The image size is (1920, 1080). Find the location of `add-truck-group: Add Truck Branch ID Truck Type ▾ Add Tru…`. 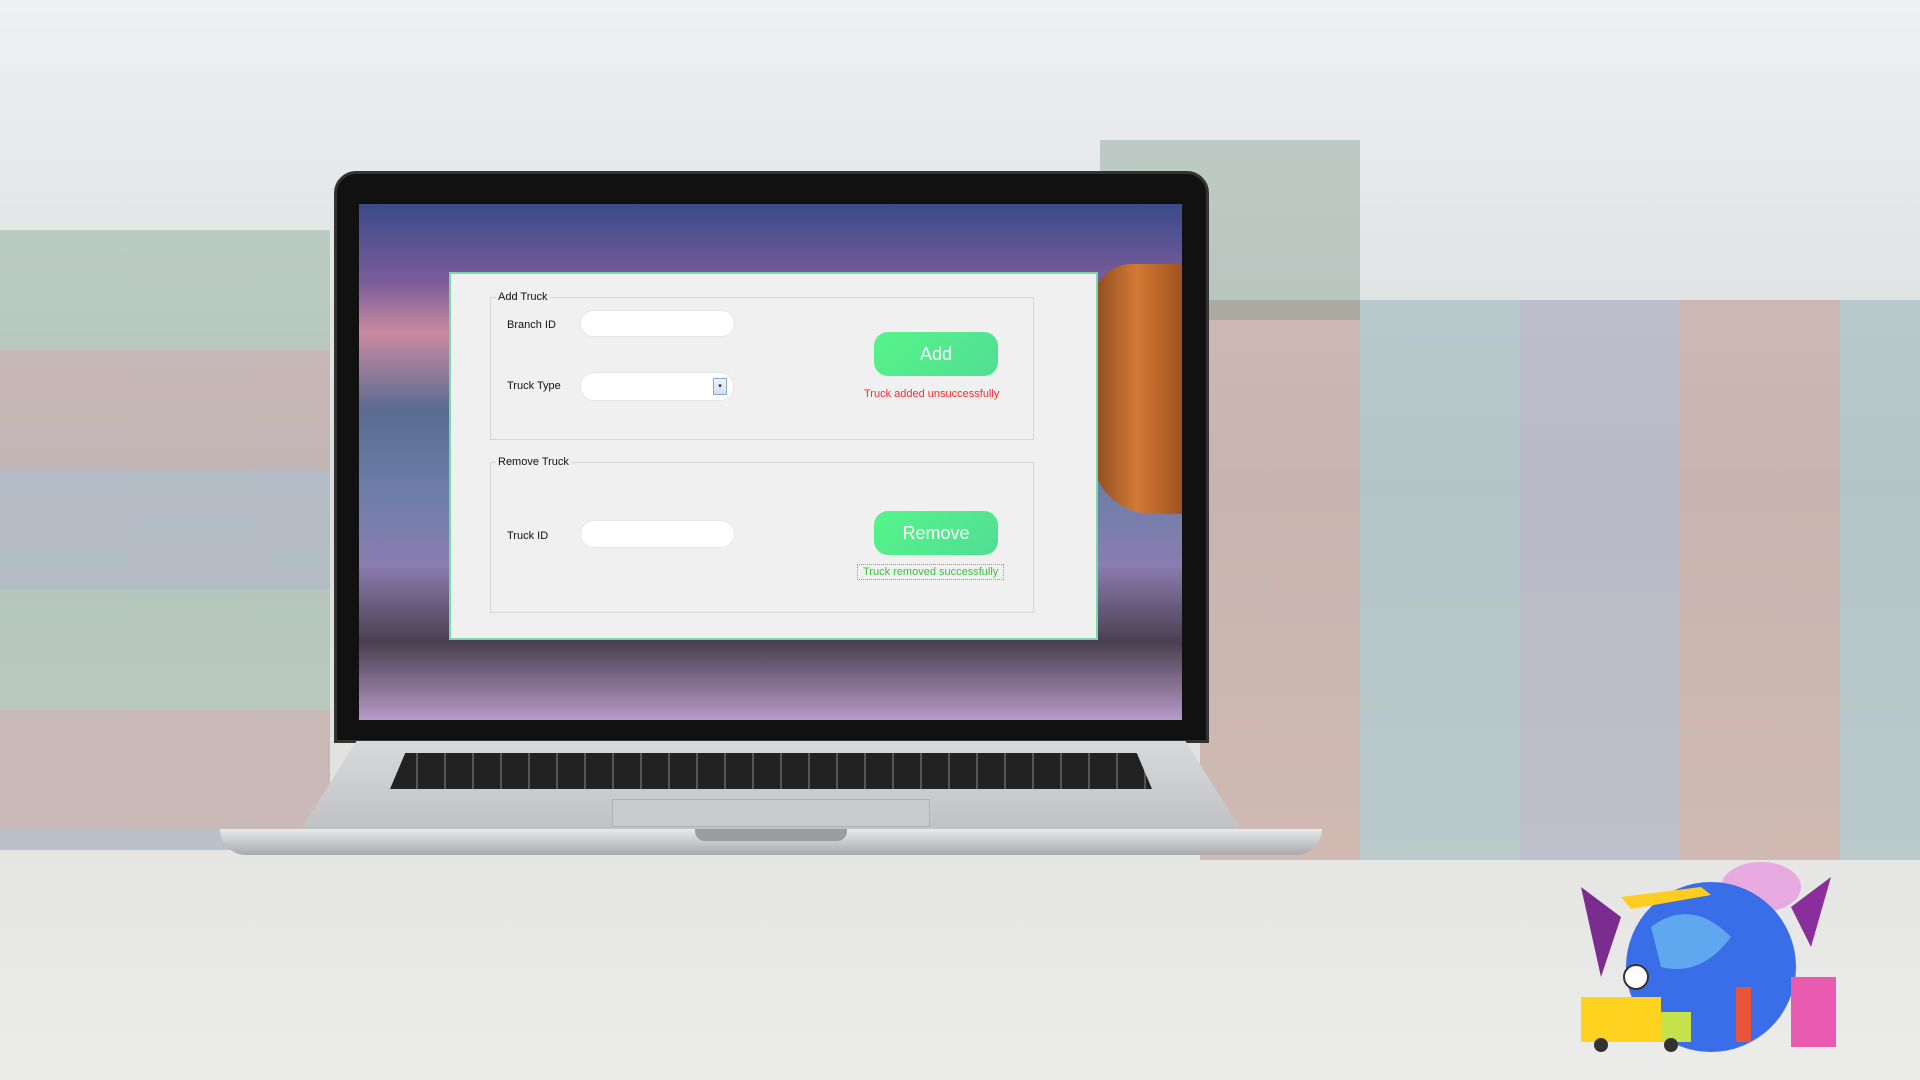

add-truck-group: Add Truck Branch ID Truck Type ▾ Add Tru… is located at coordinates (762, 365).